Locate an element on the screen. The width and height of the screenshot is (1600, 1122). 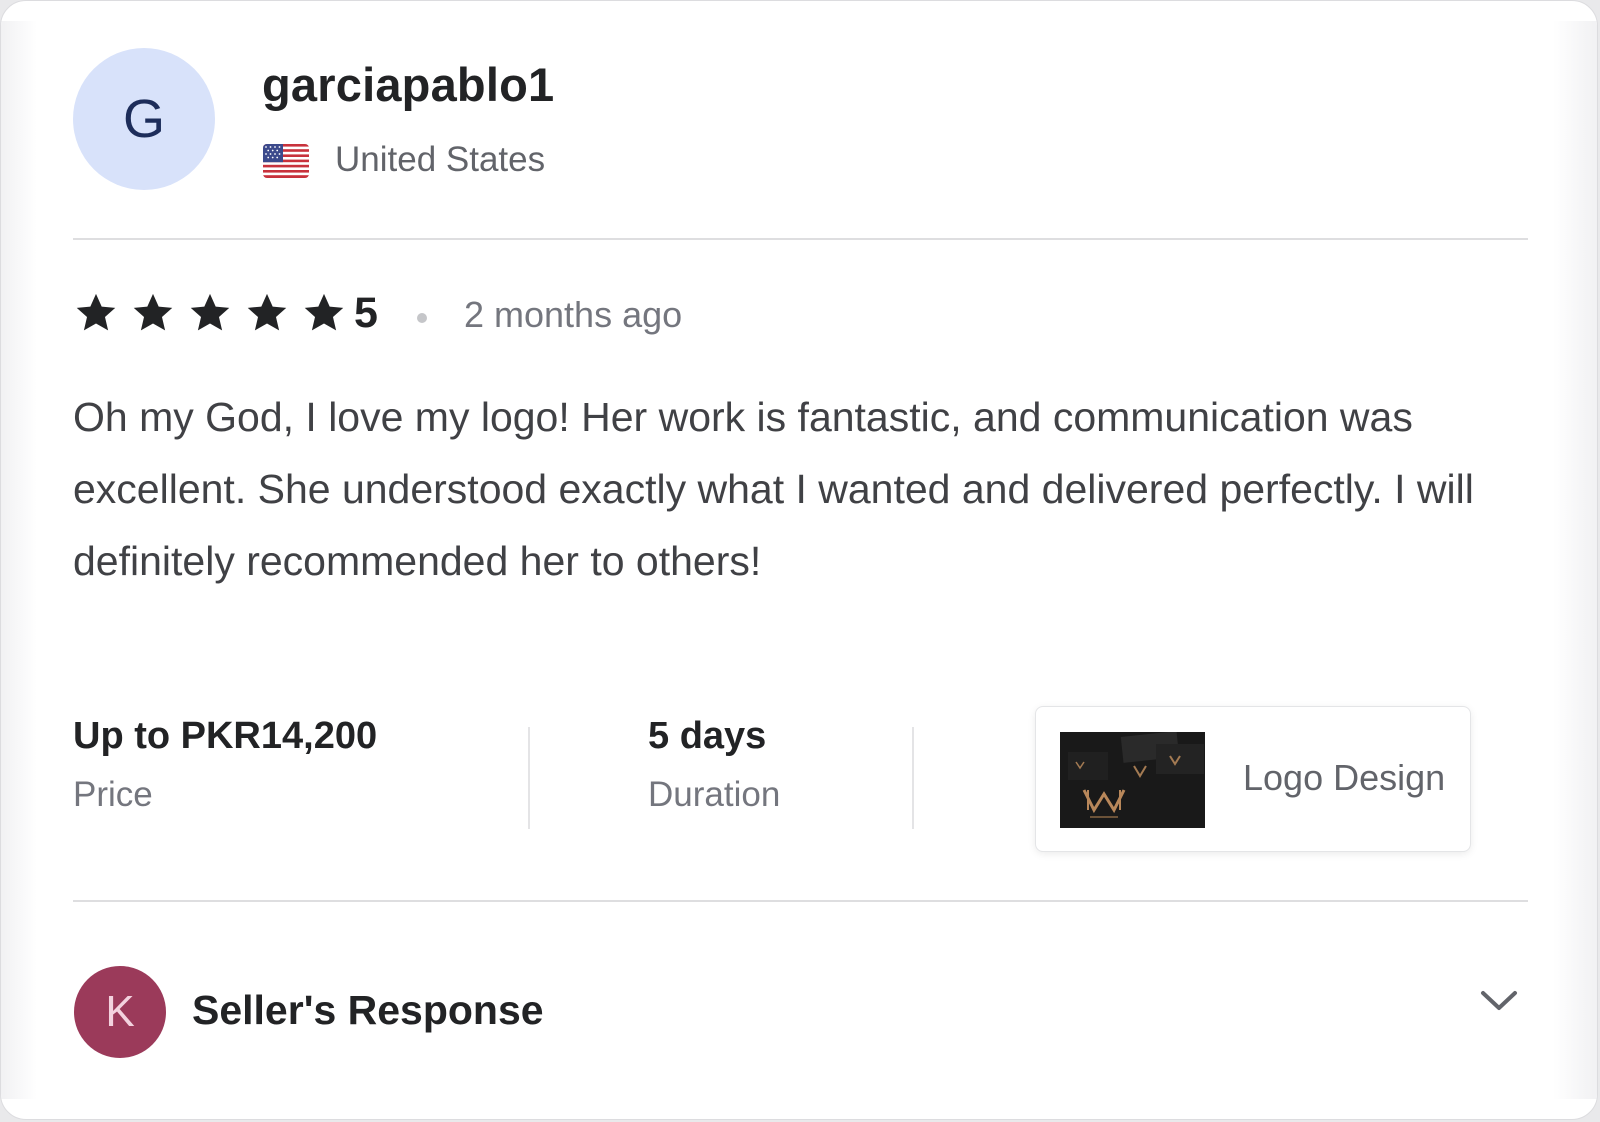
service-thumbnail is located at coordinates (1132, 780).